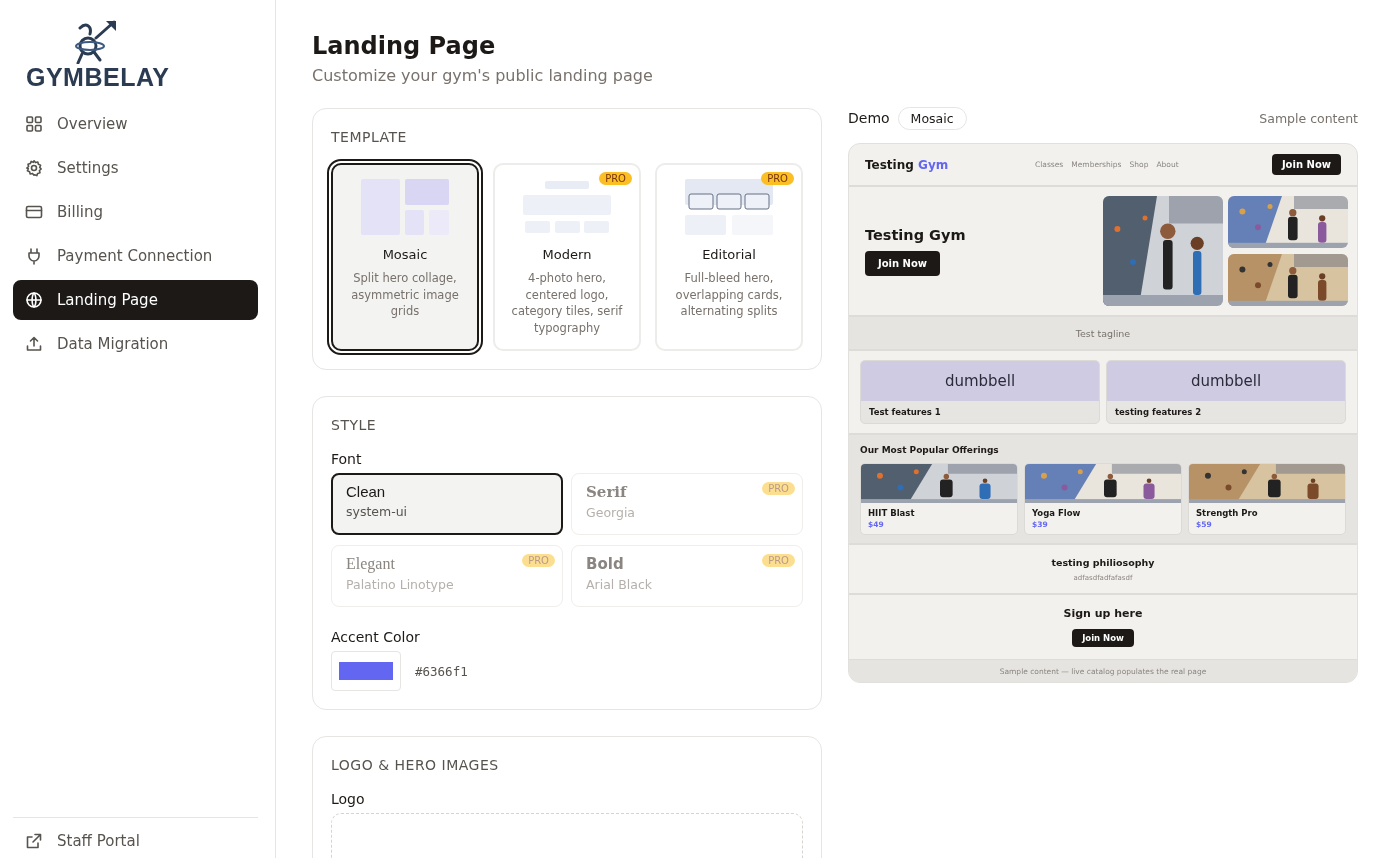  Describe the element at coordinates (907, 164) in the screenshot. I see `site-logo-text: Testing Gym` at that location.